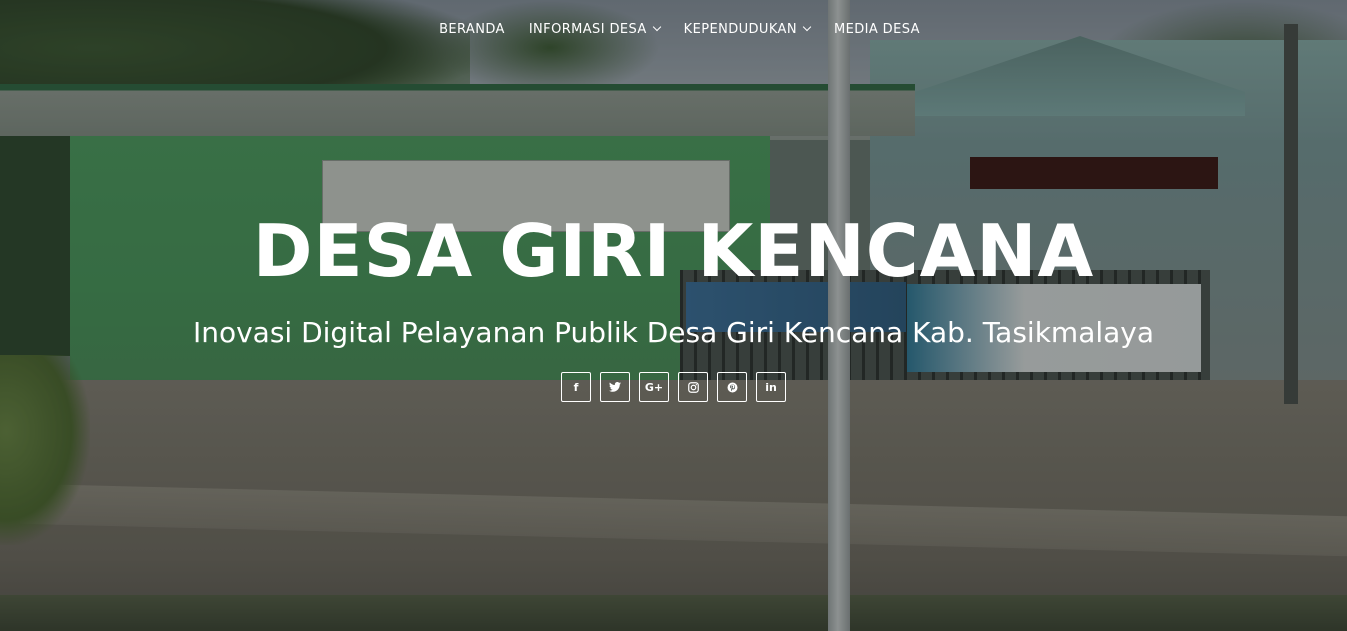 The image size is (1347, 631). I want to click on twitter-icon, so click(615, 387).